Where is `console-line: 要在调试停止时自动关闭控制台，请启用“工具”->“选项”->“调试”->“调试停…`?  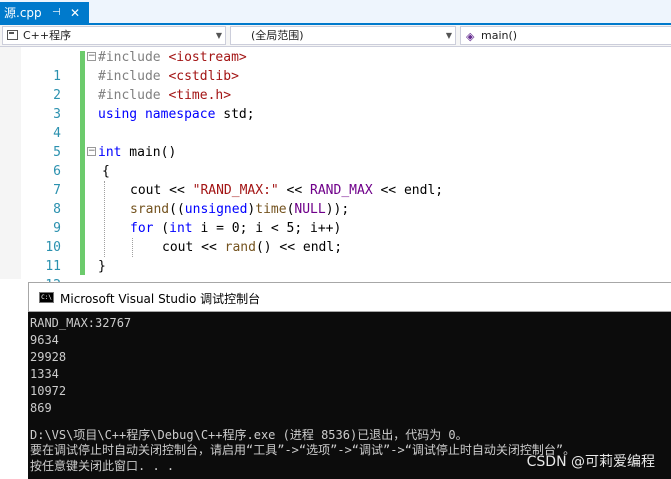 console-line: 要在调试停止时自动关闭控制台，请启用“工具”->“选项”->“调试”->“调试停… is located at coordinates (303, 450).